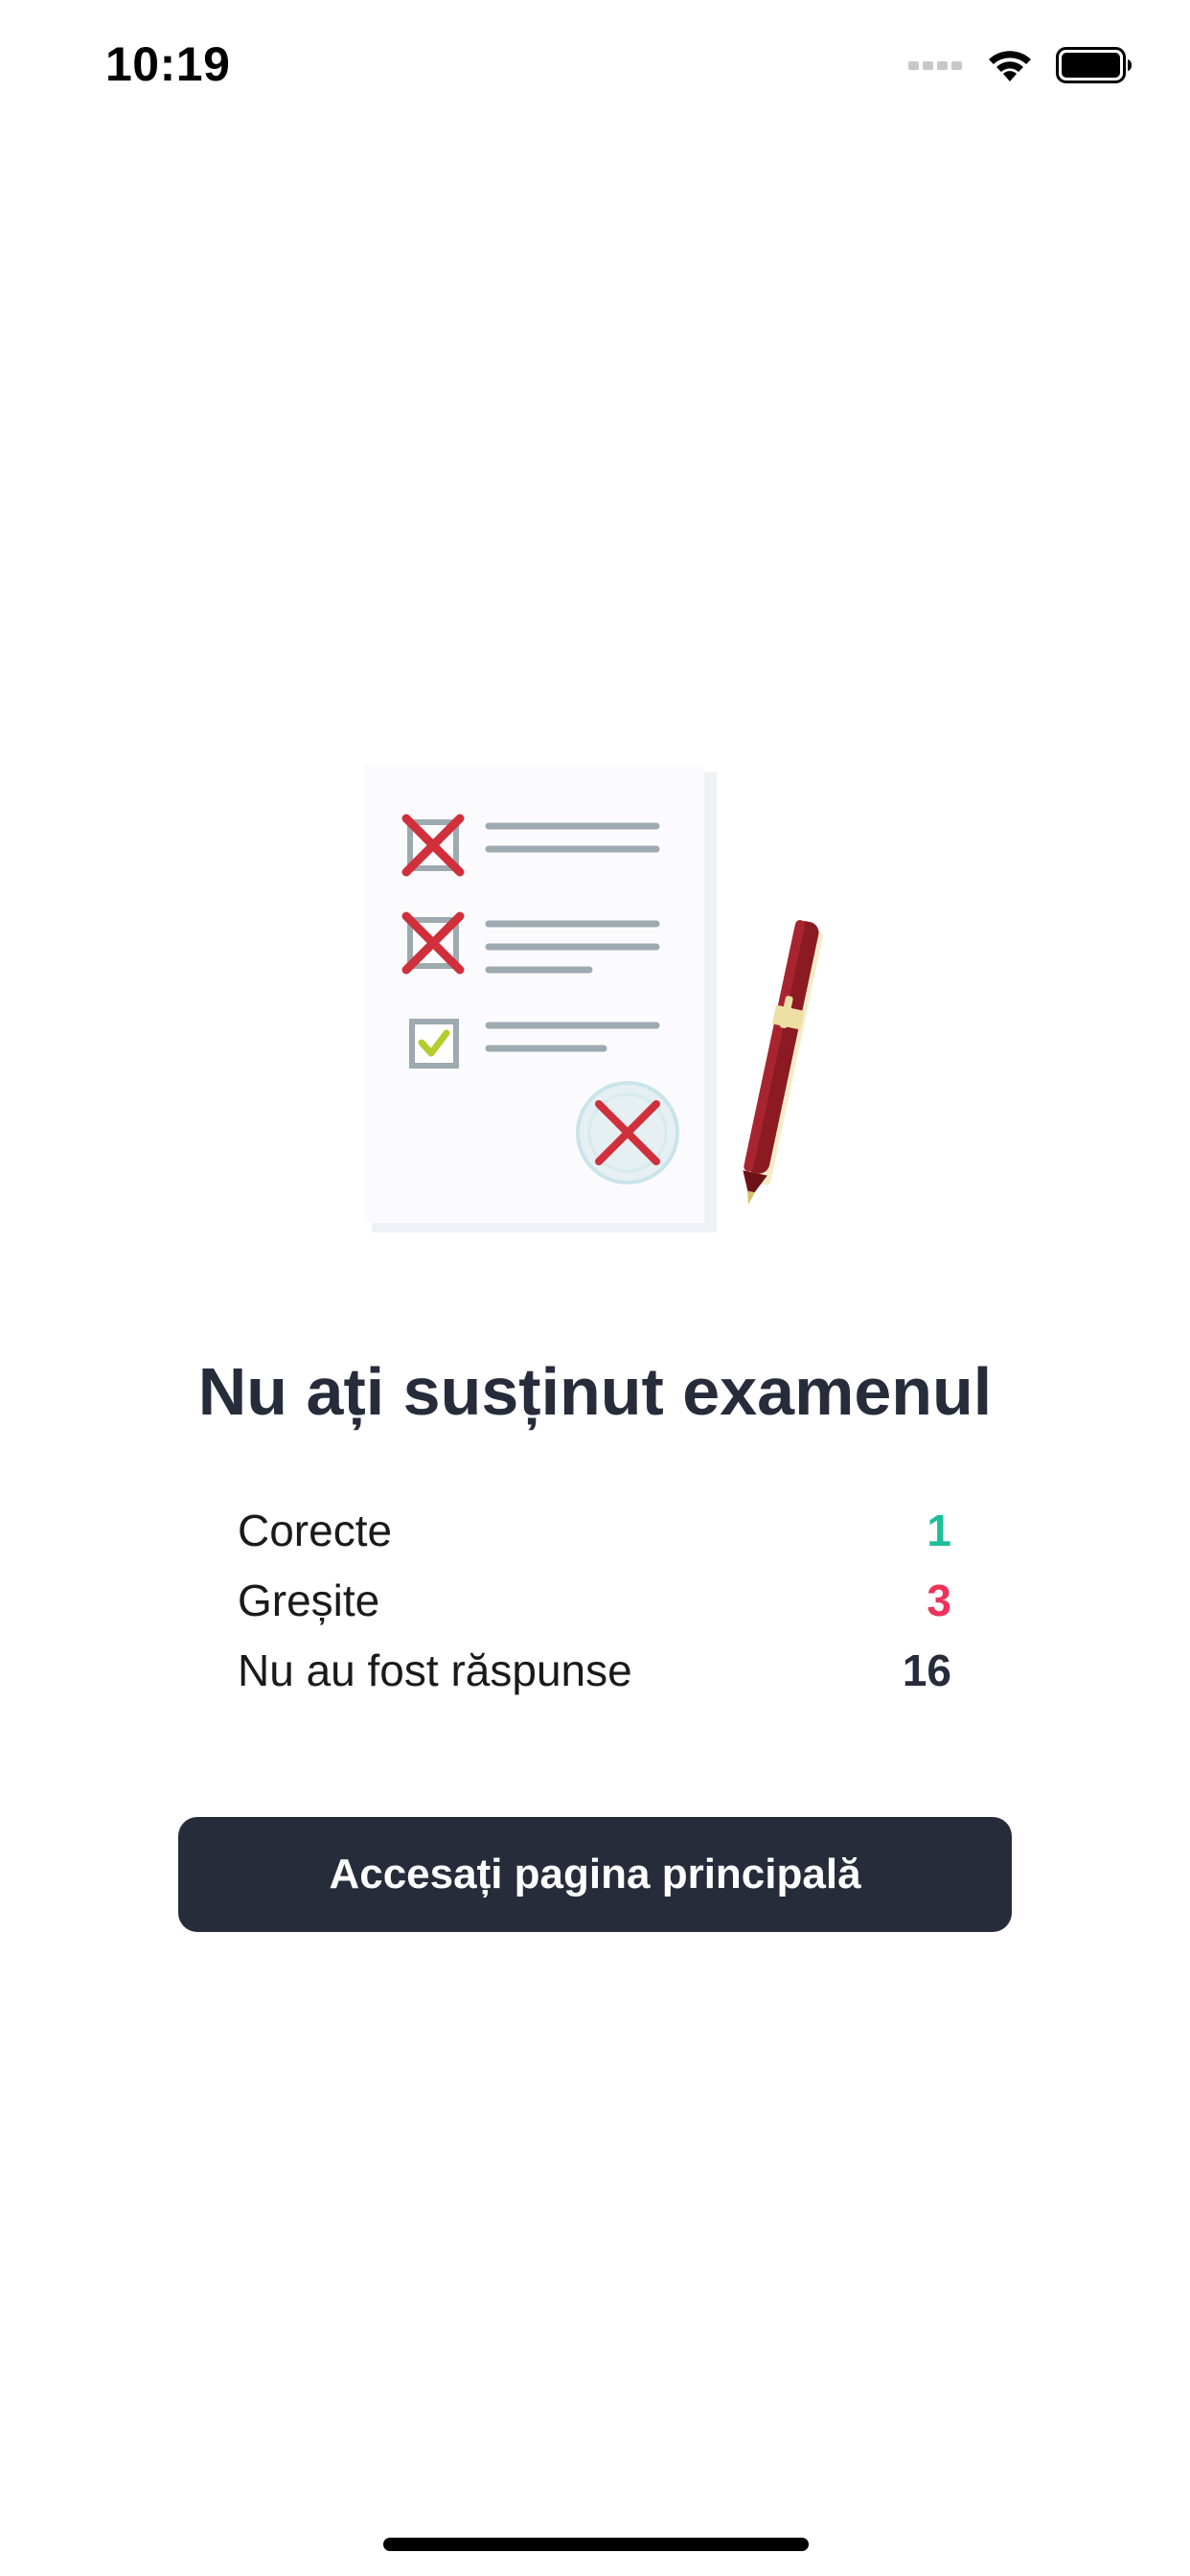 Image resolution: width=1190 pixels, height=2576 pixels. I want to click on stat-value: 1, so click(939, 1530).